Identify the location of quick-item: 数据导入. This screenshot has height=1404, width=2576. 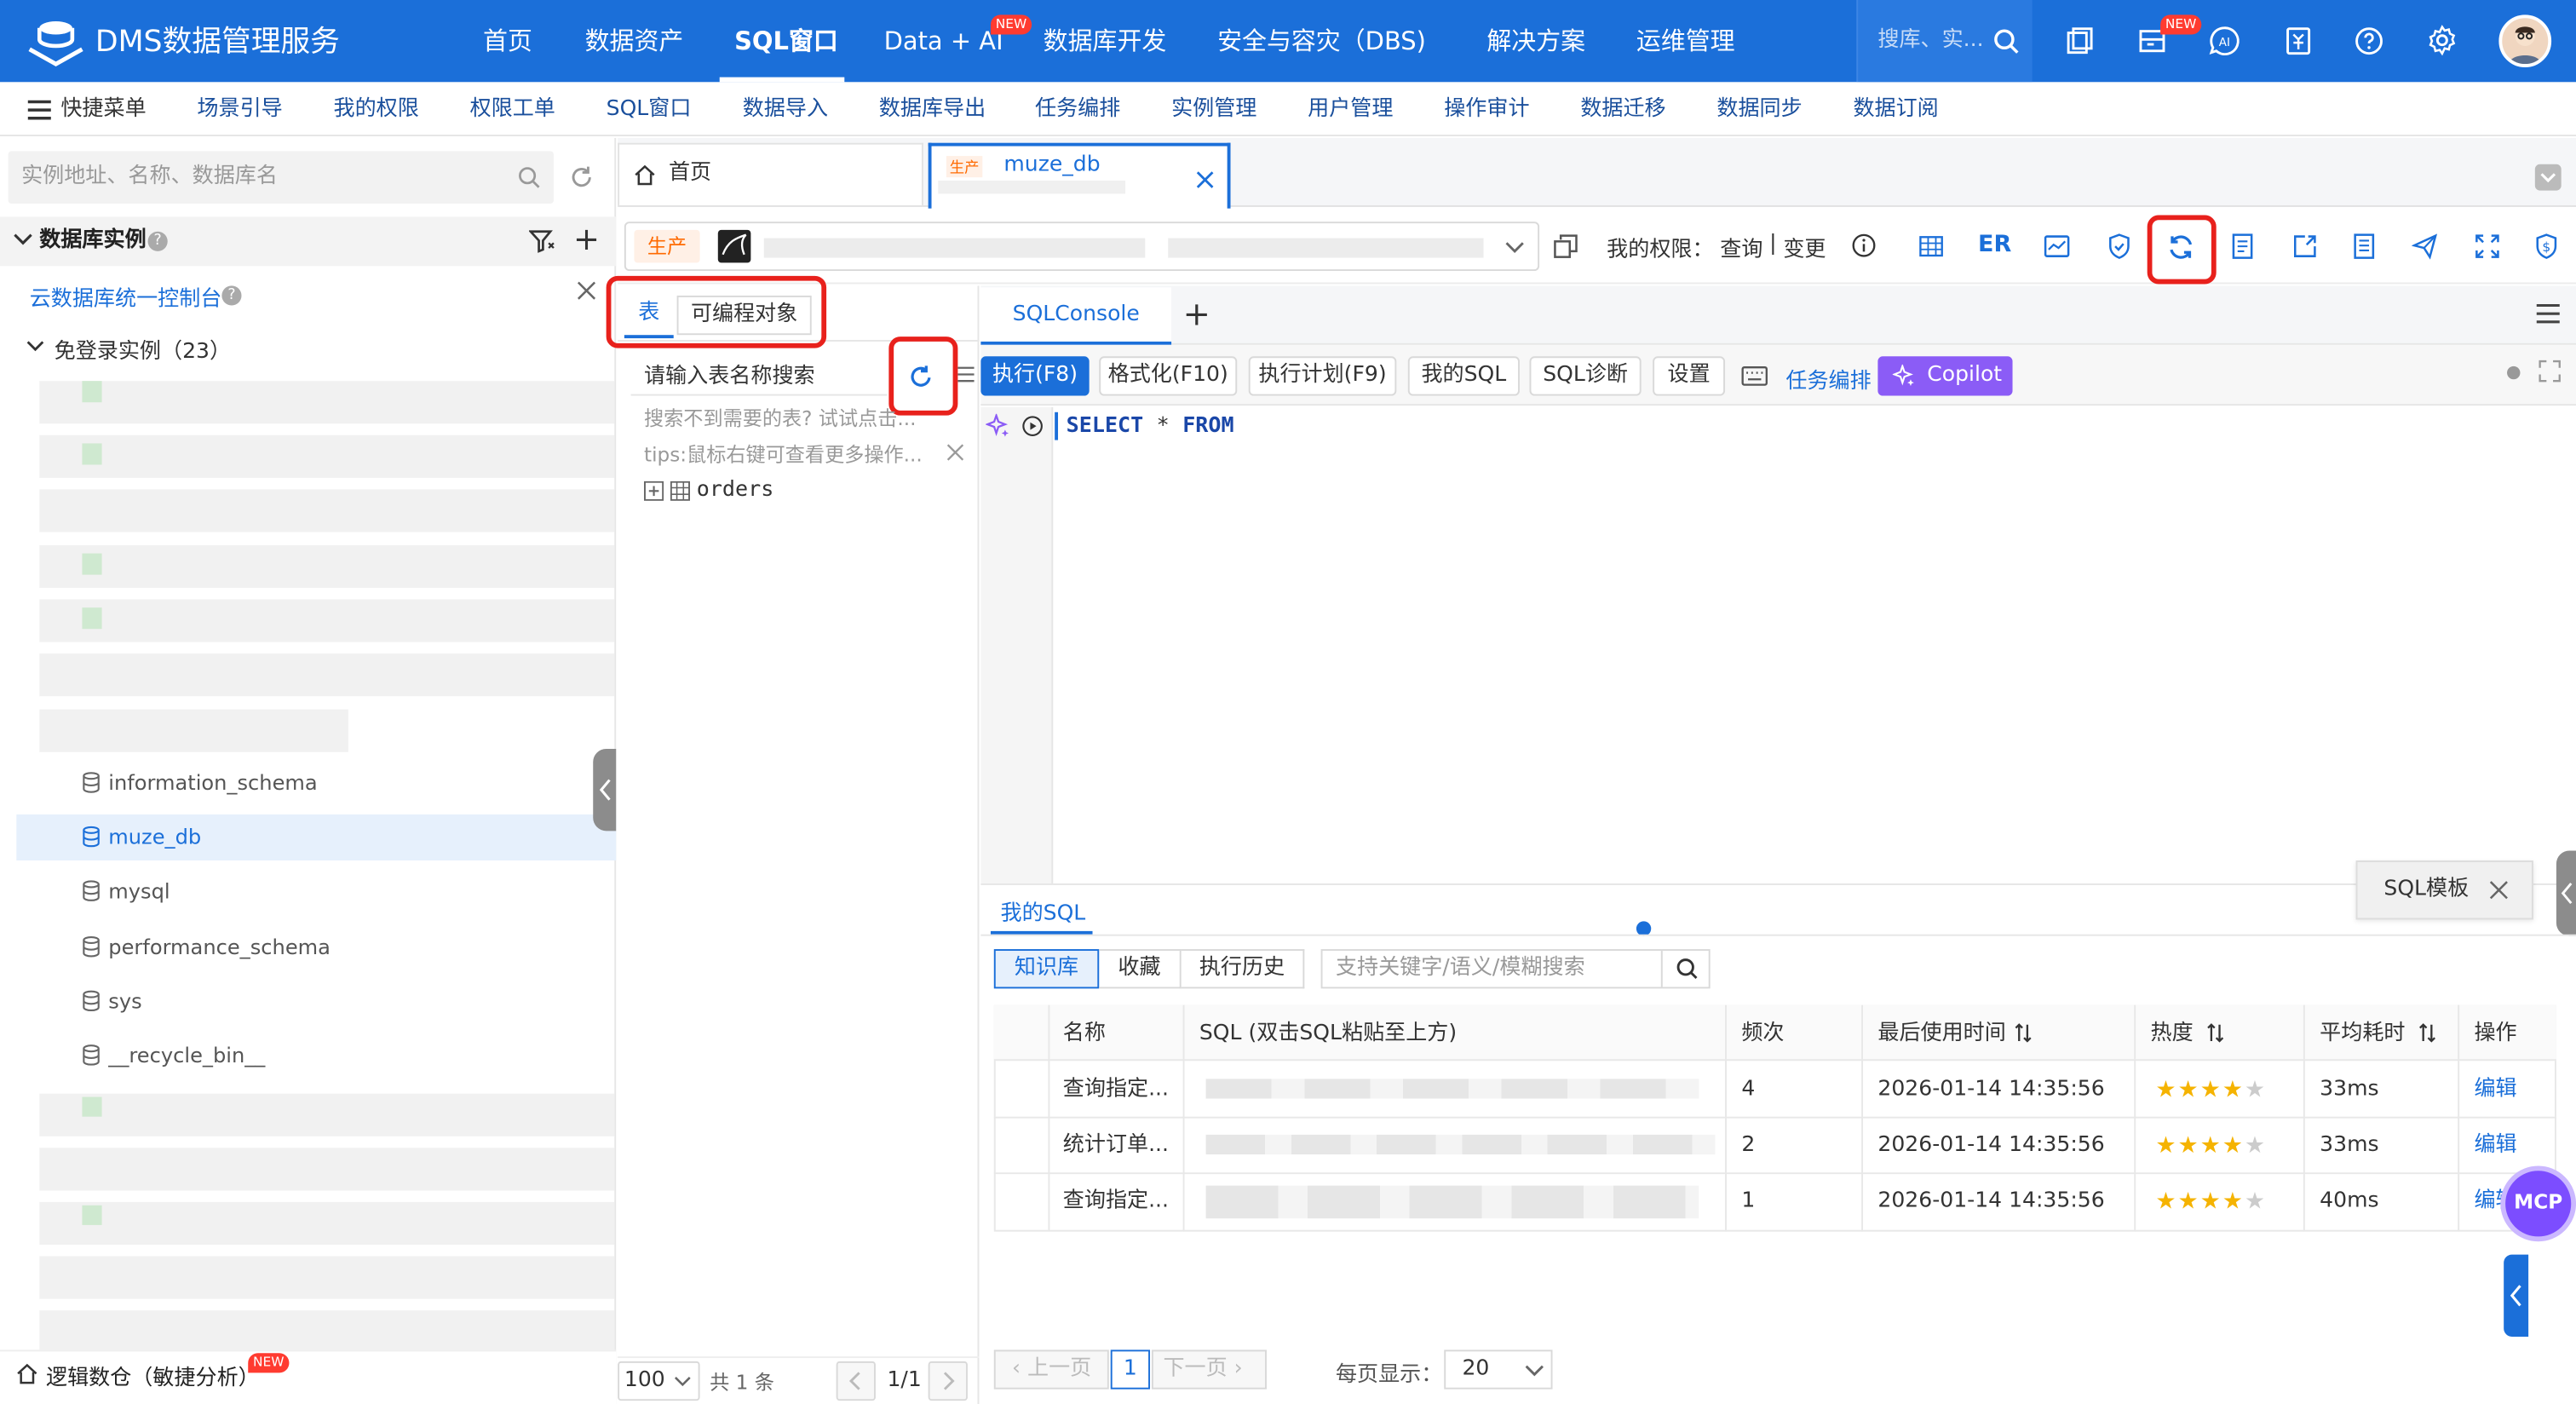
(786, 109).